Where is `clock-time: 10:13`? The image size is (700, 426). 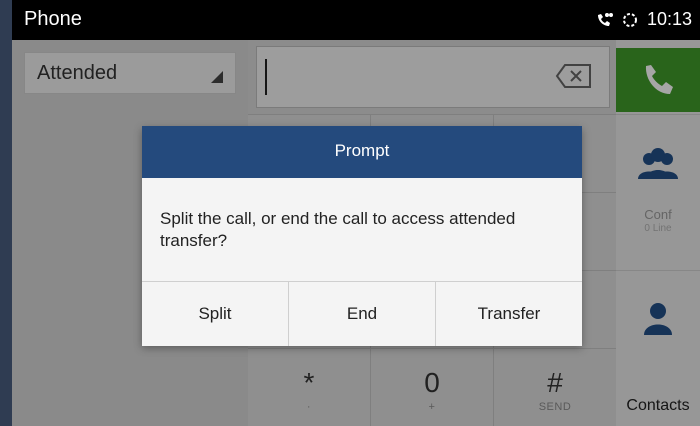
clock-time: 10:13 is located at coordinates (669, 19).